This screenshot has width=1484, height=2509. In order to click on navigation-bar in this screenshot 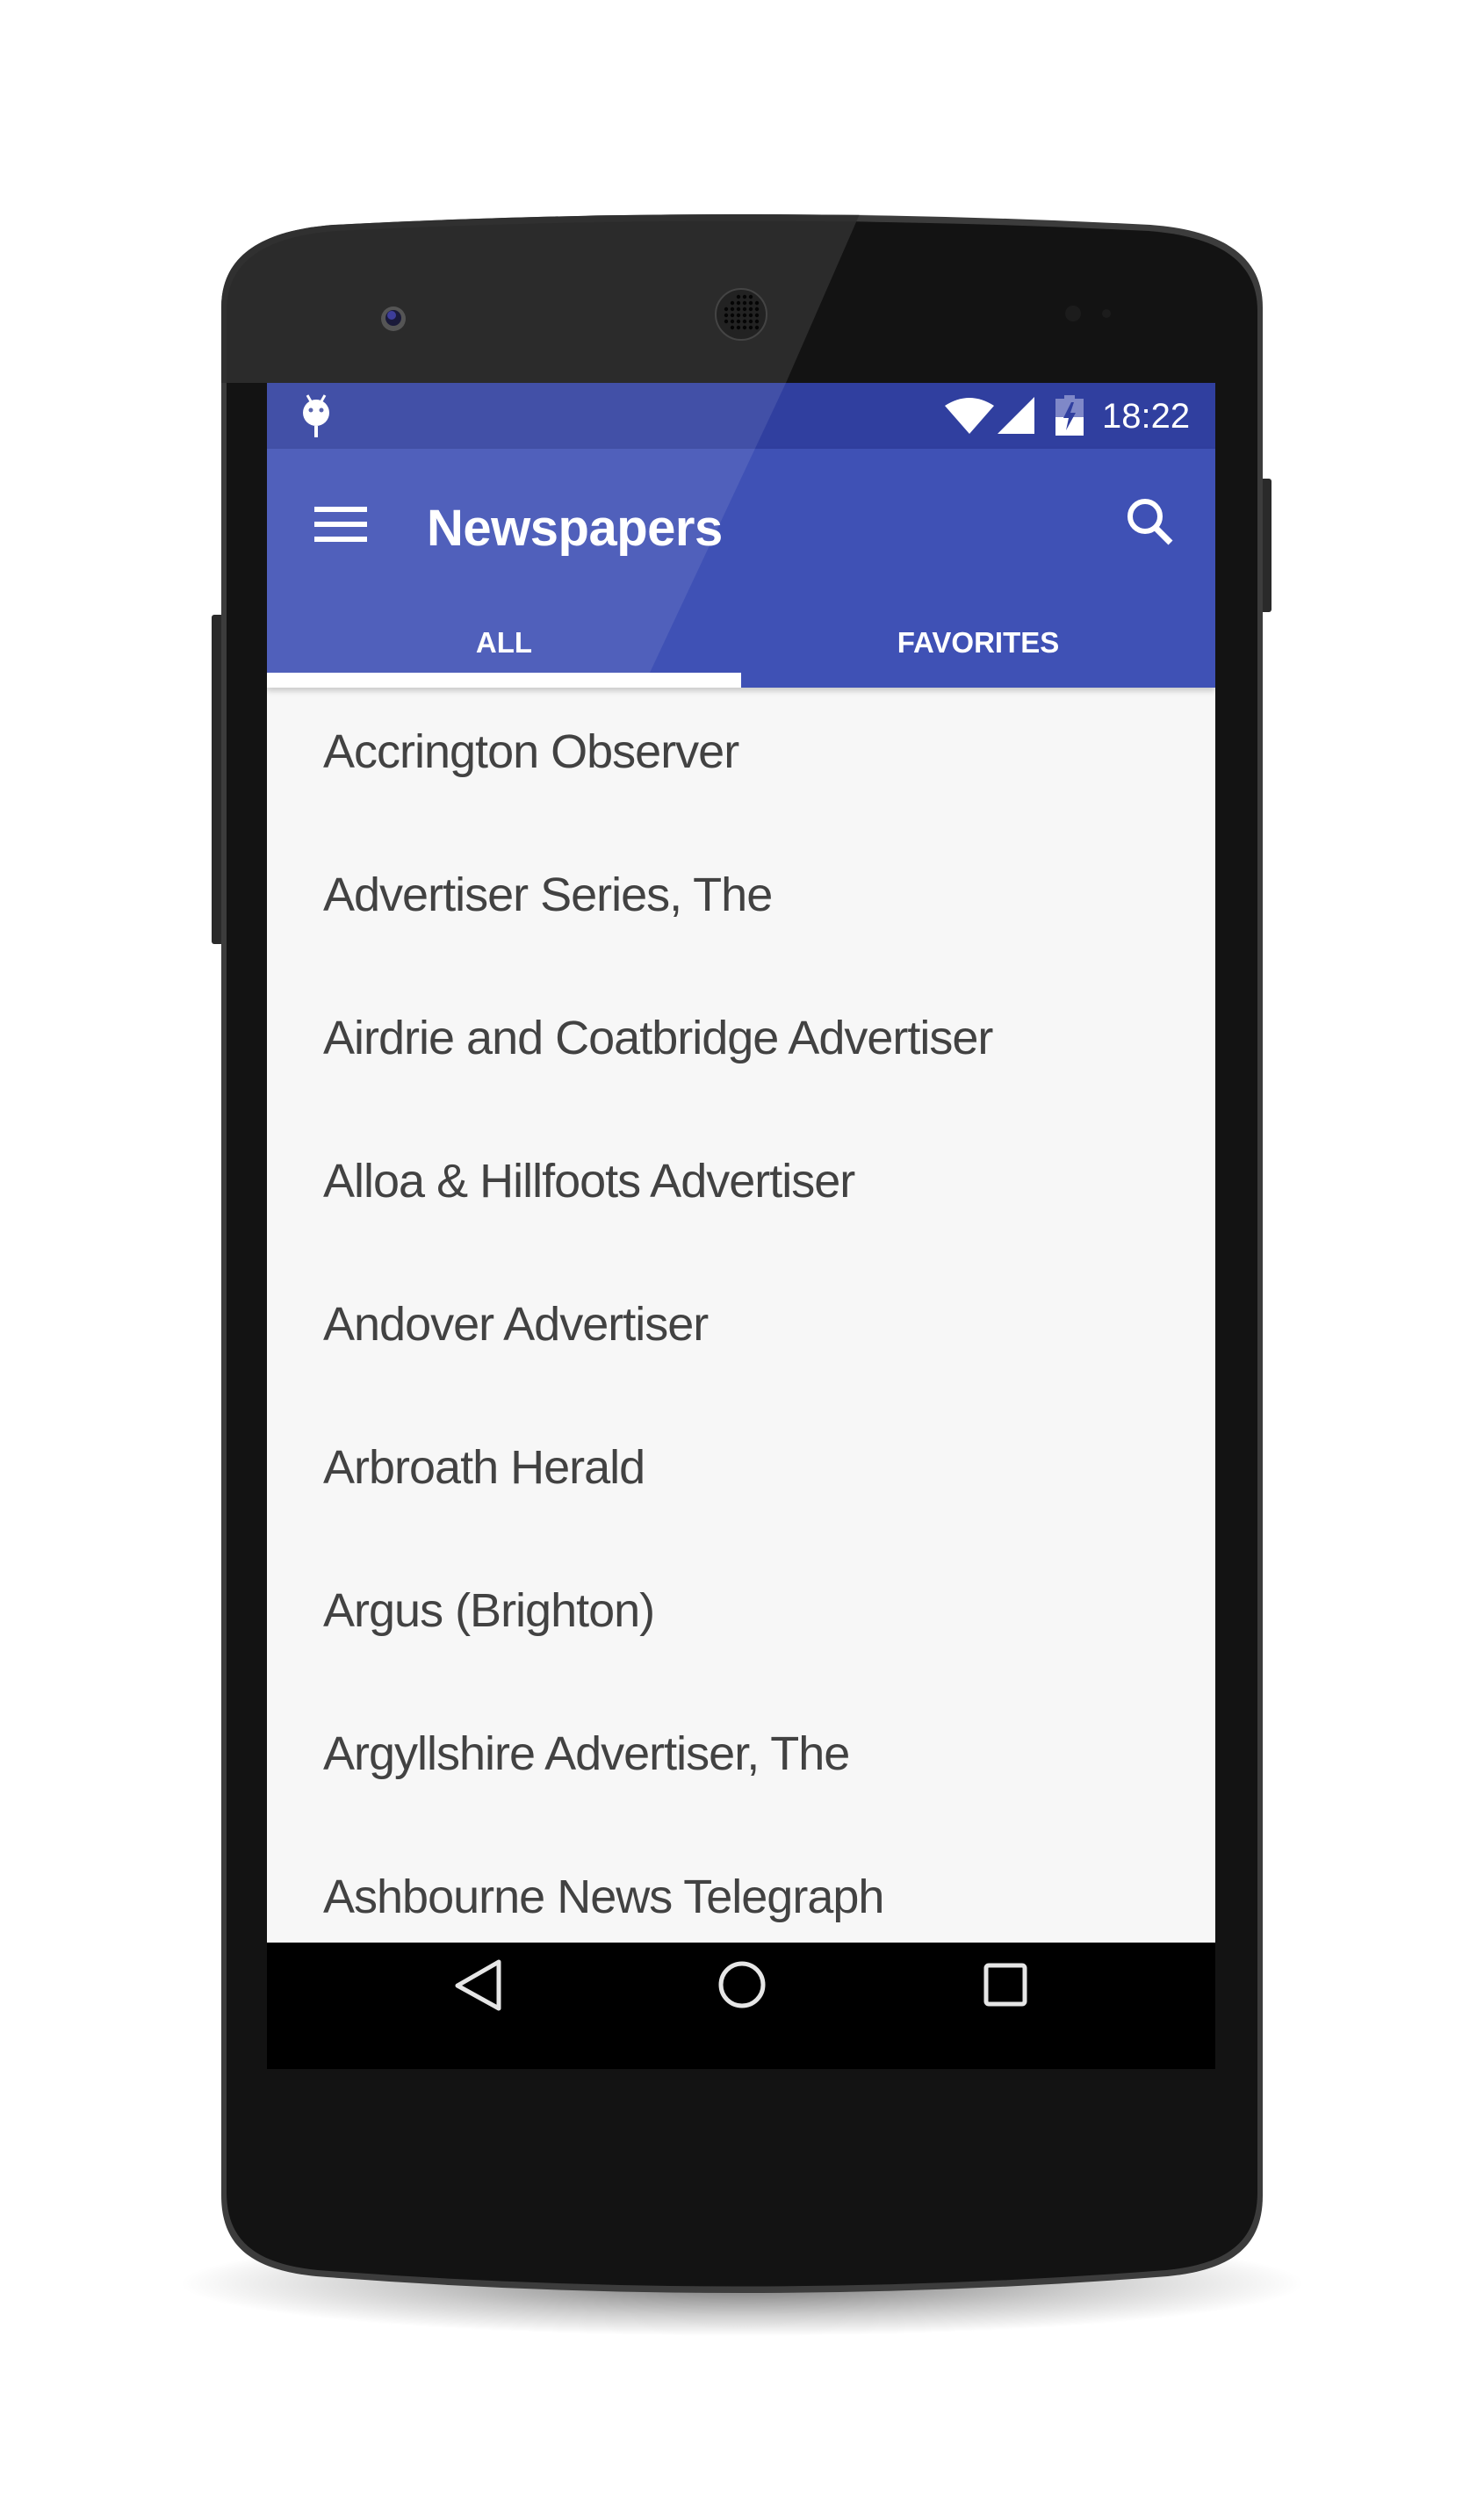, I will do `click(741, 2006)`.